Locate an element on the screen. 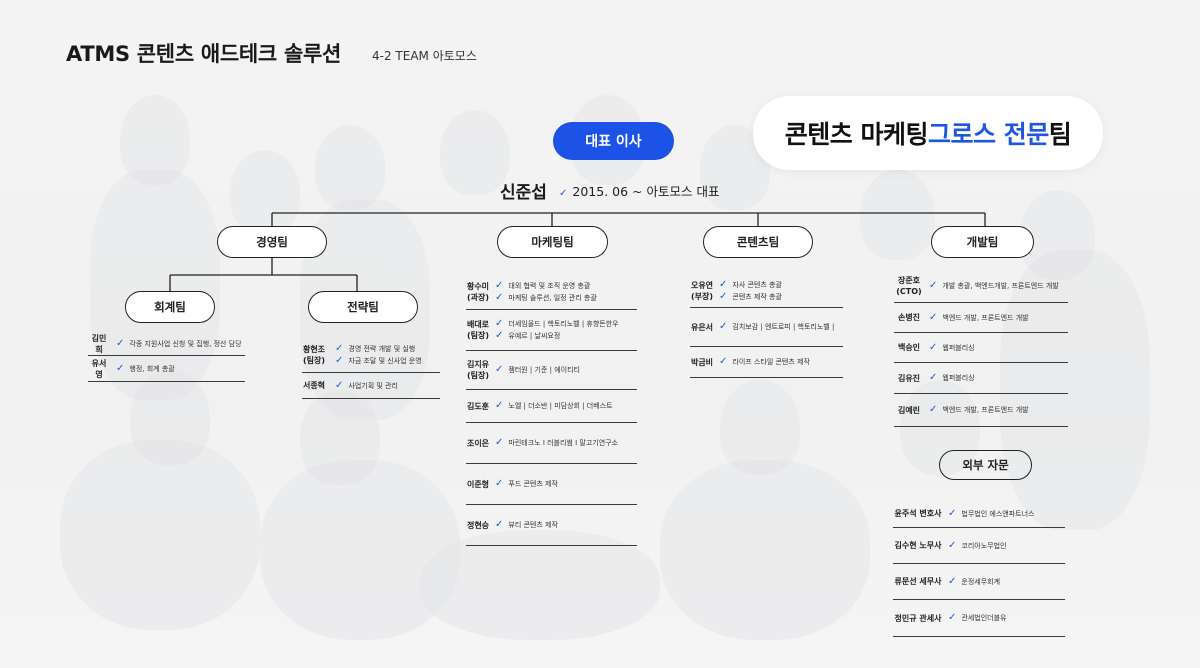 Image resolution: width=1200 pixels, height=668 pixels. member-duties: ✓ 관세법인더블유 is located at coordinates (977, 618).